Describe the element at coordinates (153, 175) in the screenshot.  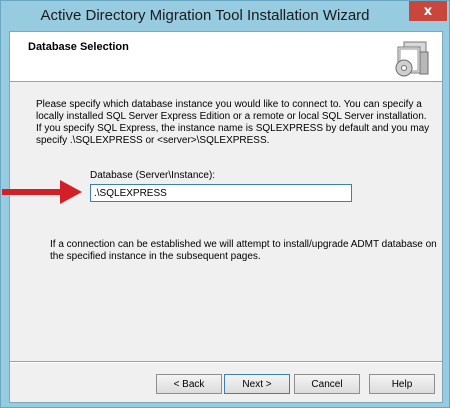
I see `database-label: Database (Server\Instance):` at that location.